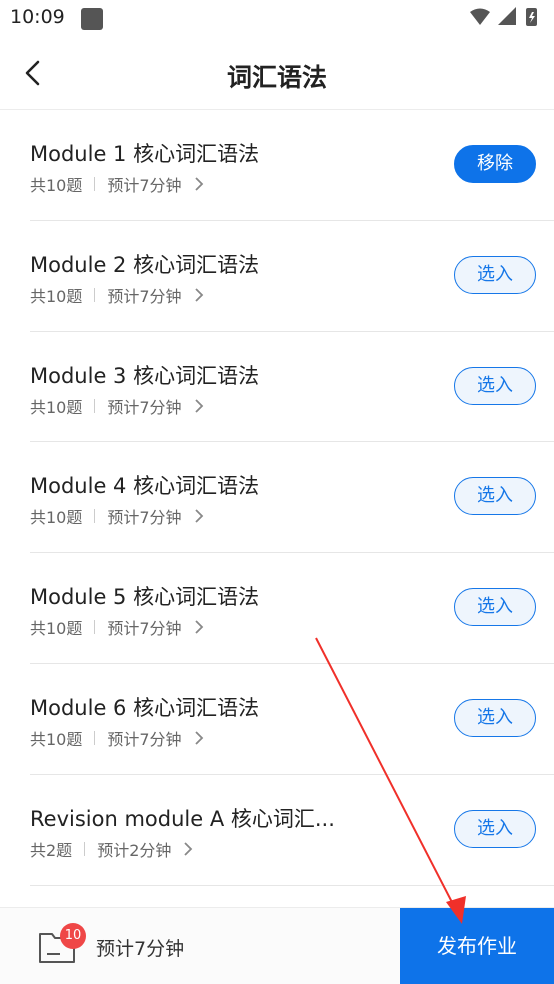 The height and width of the screenshot is (984, 554). Describe the element at coordinates (292, 719) in the screenshot. I see `list-item: Module 6 核心词汇语法 共10题 预计7分钟 选入` at that location.